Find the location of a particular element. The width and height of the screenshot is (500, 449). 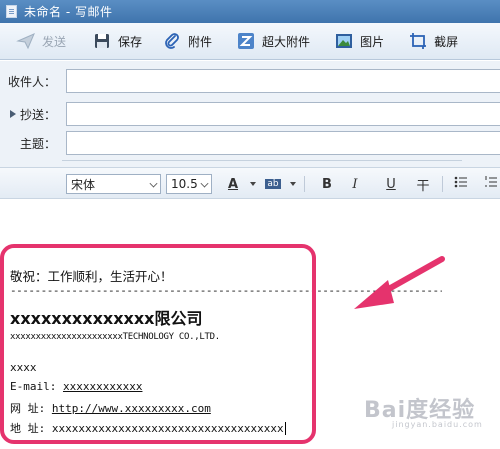

to-label: 收件人： is located at coordinates (31, 81).